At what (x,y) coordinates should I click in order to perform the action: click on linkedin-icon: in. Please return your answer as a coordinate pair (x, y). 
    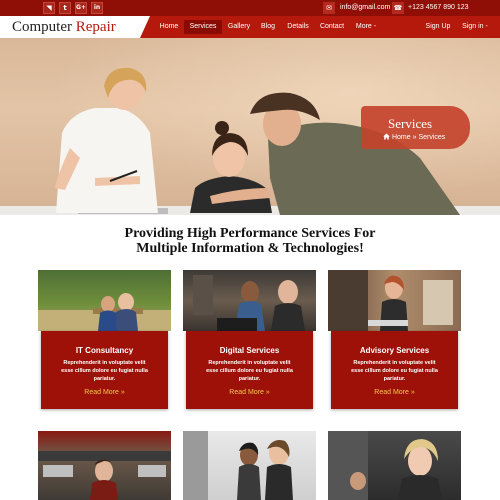
    Looking at the image, I should click on (97, 8).